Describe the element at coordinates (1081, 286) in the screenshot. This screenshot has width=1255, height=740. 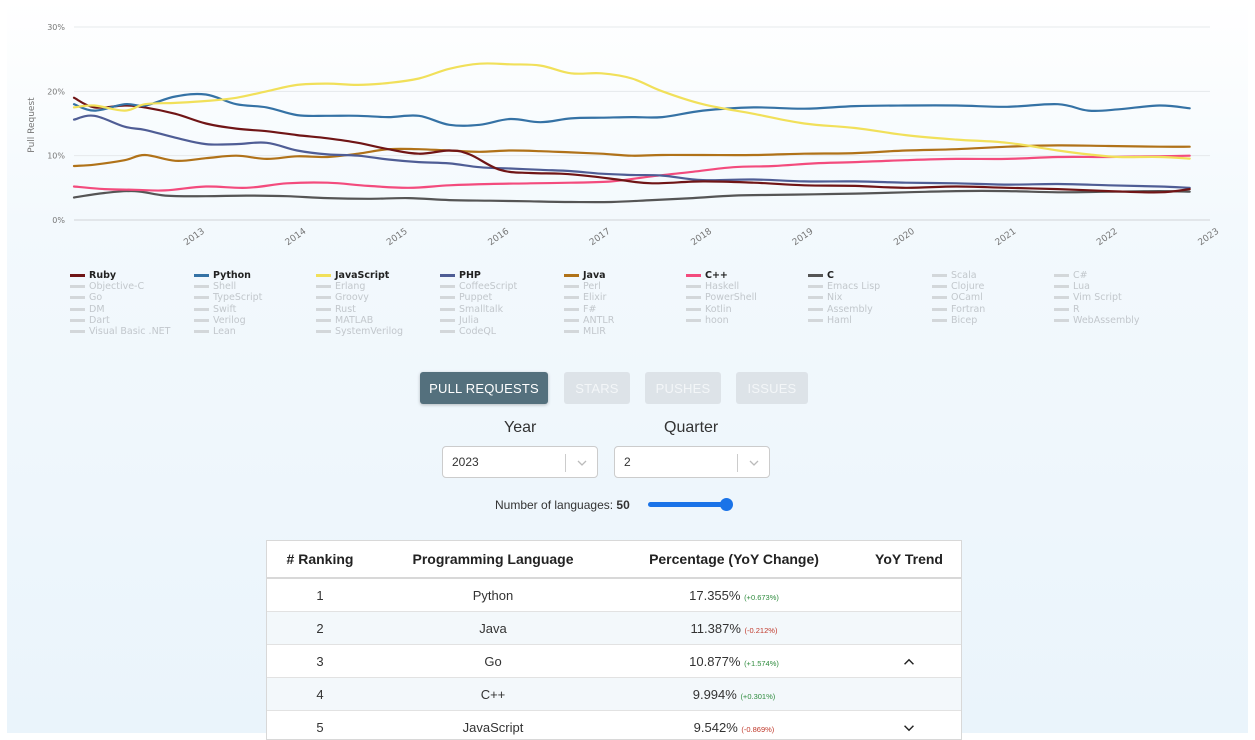
I see `legend-label: Lua` at that location.